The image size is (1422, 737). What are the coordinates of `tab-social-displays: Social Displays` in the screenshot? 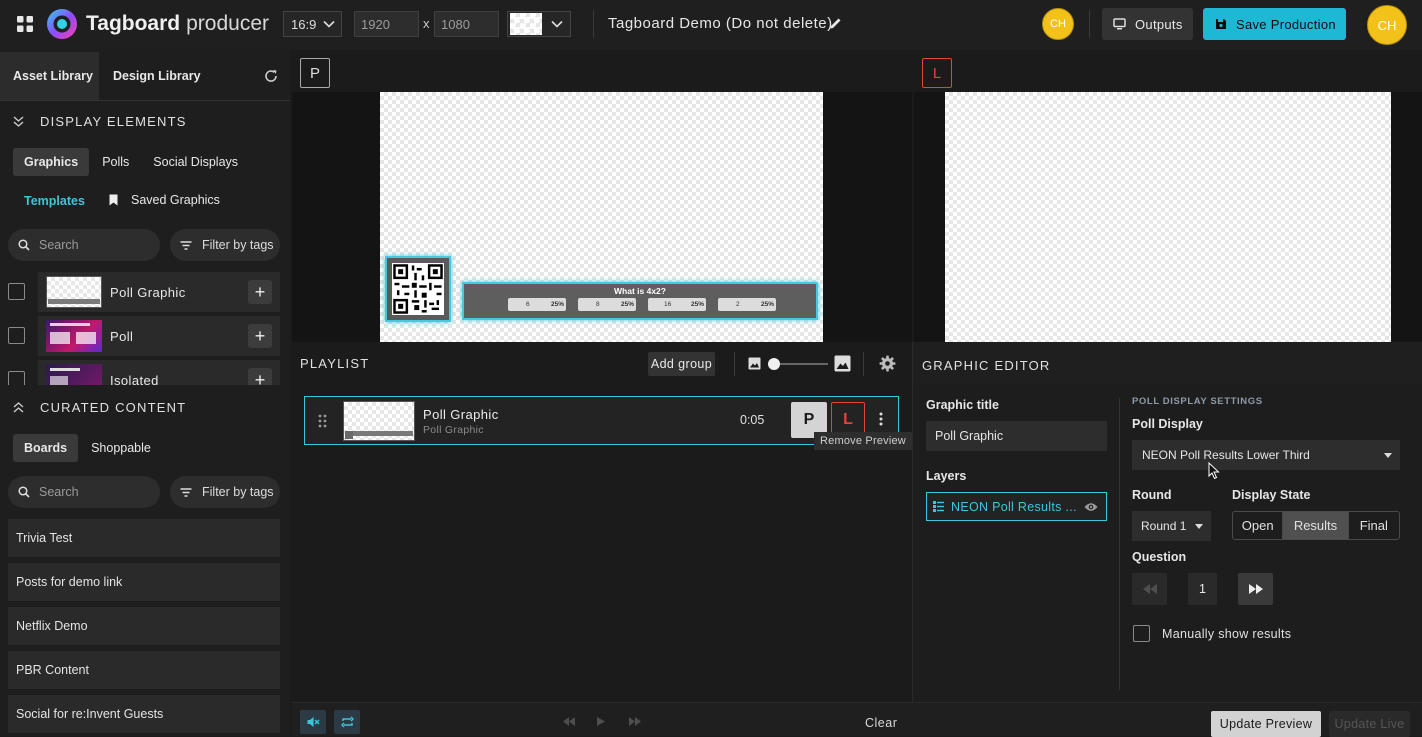 It's located at (195, 162).